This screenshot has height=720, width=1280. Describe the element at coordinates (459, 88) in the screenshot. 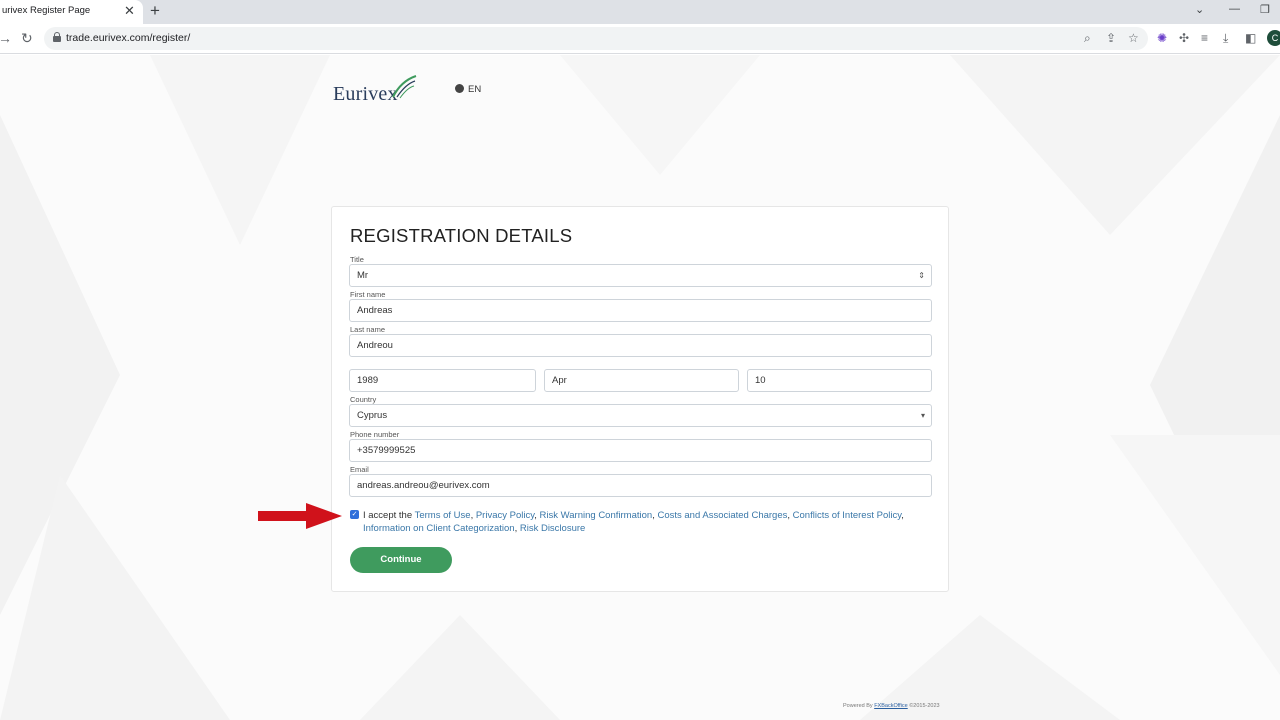

I see `globe-icon` at that location.